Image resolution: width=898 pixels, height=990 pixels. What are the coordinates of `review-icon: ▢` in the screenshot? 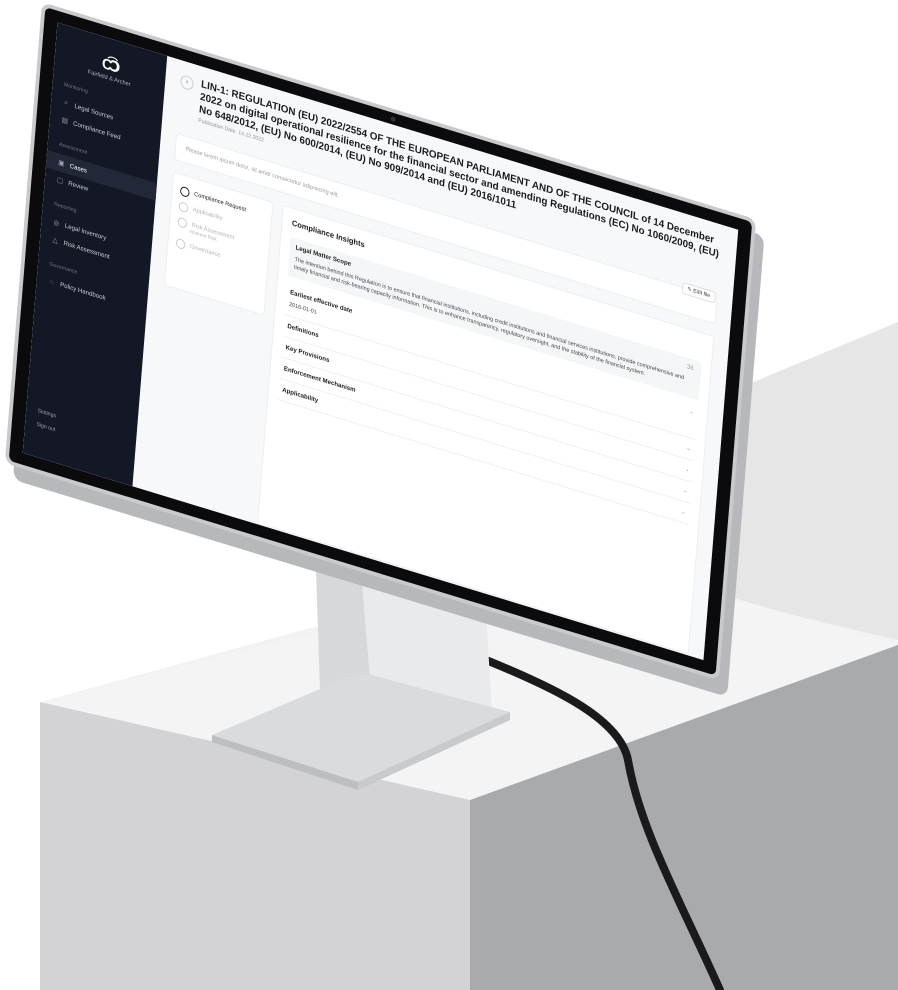 It's located at (60, 181).